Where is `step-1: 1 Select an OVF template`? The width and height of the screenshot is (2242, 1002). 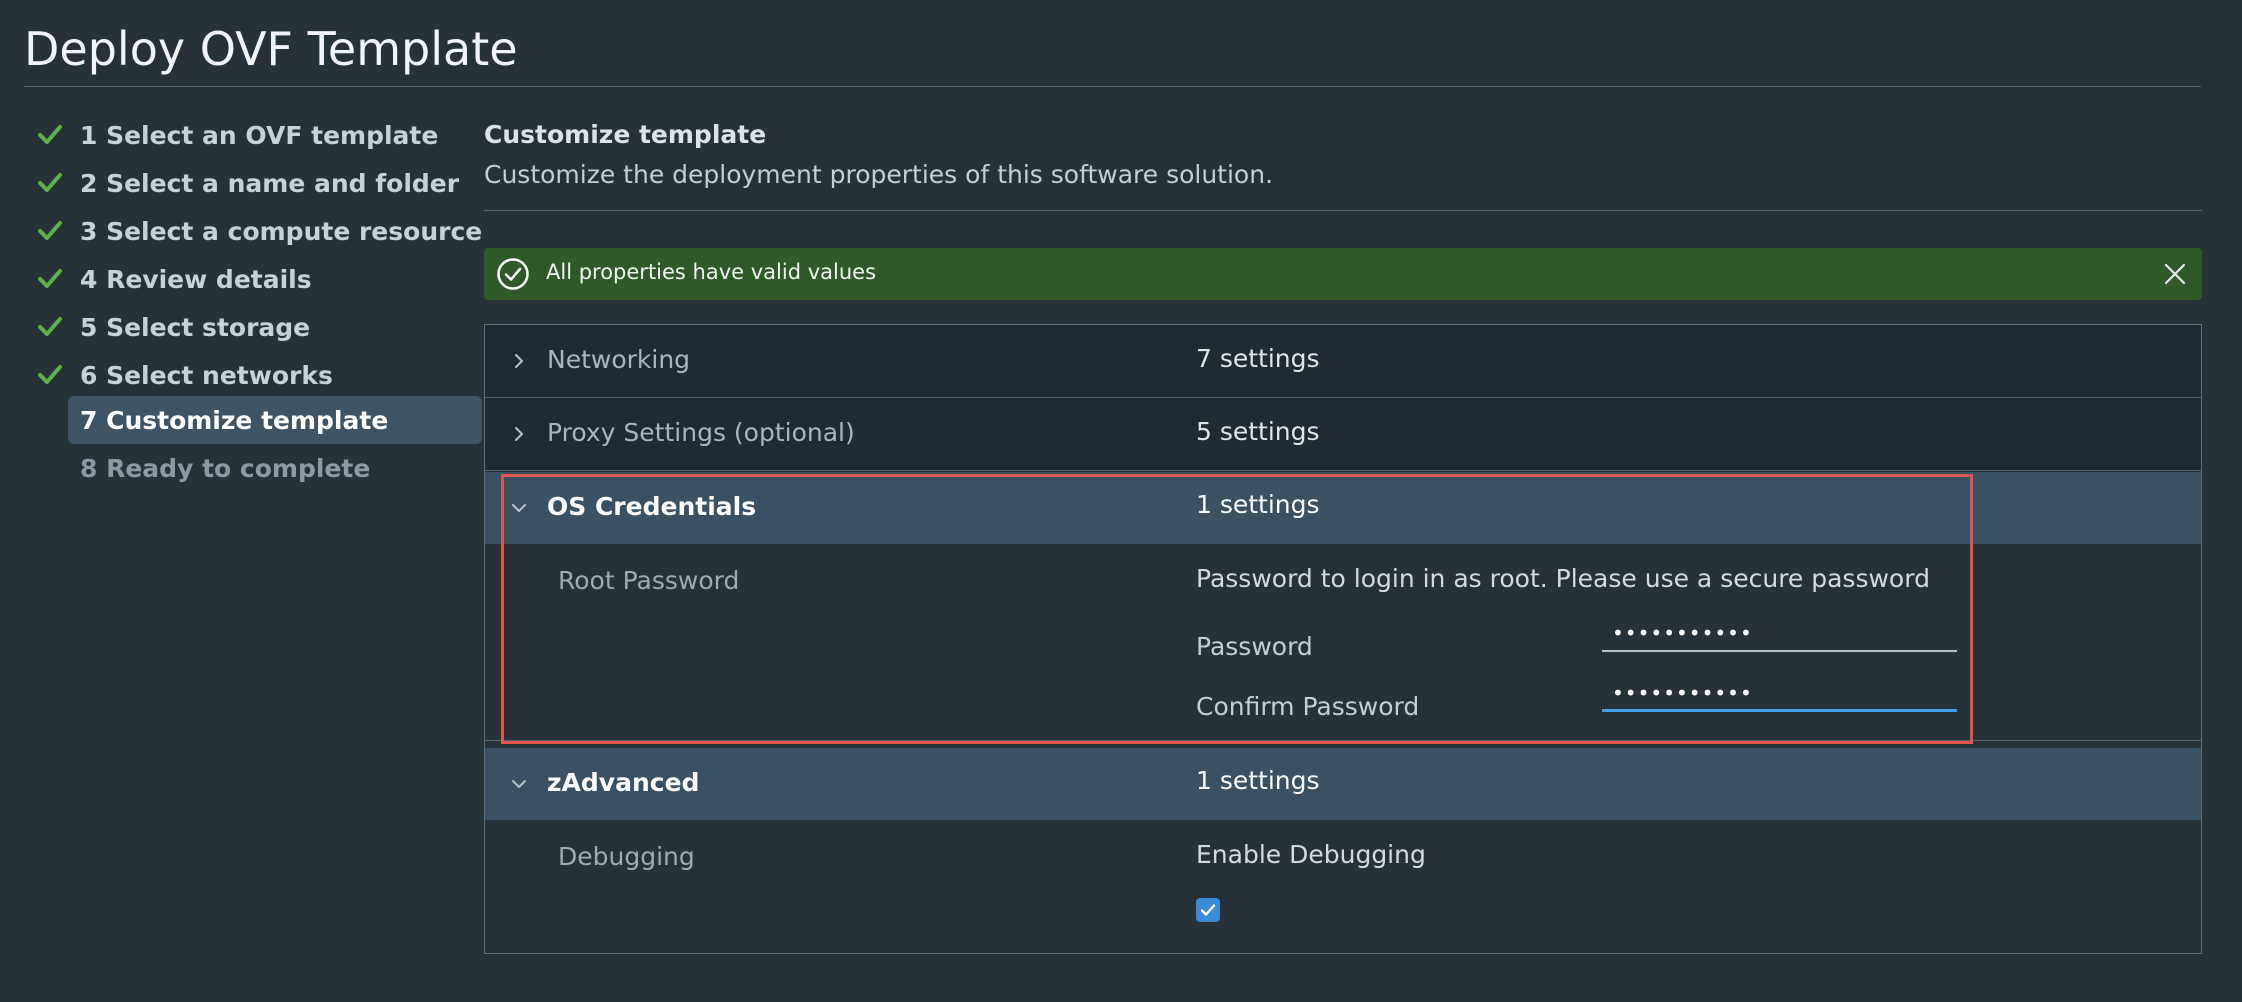 step-1: 1 Select an OVF template is located at coordinates (241, 135).